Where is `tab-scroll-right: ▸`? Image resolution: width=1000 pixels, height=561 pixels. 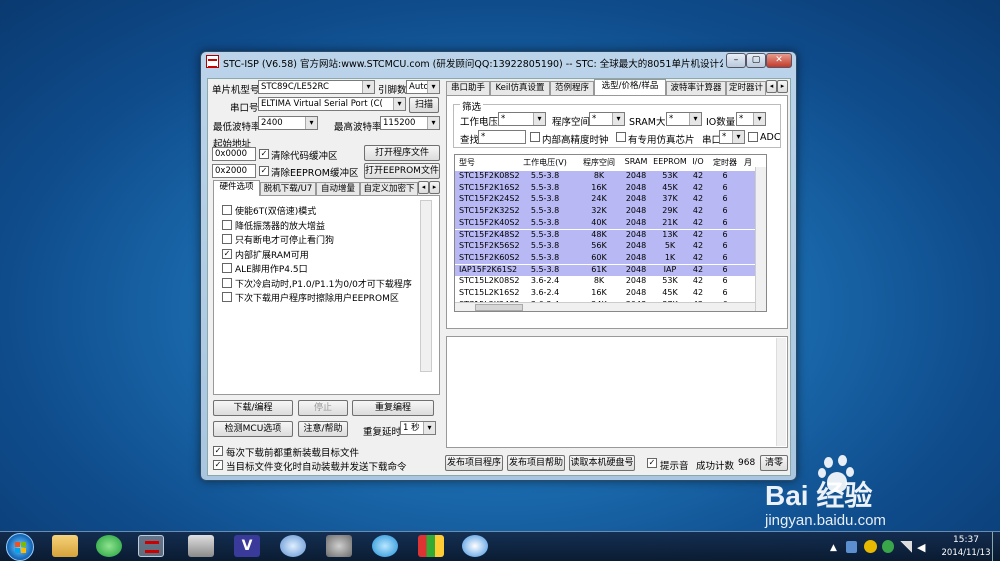 tab-scroll-right: ▸ is located at coordinates (434, 187).